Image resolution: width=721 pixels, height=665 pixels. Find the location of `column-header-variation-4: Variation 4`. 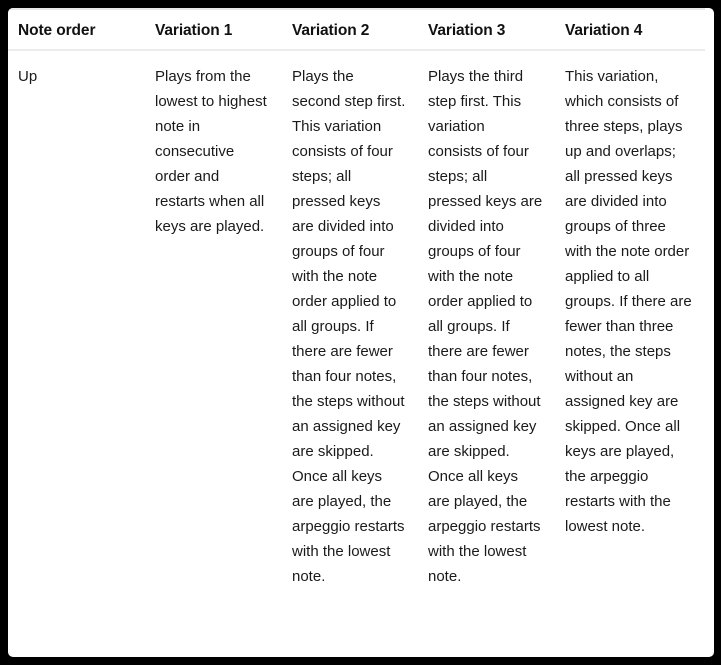

column-header-variation-4: Variation 4 is located at coordinates (630, 29).